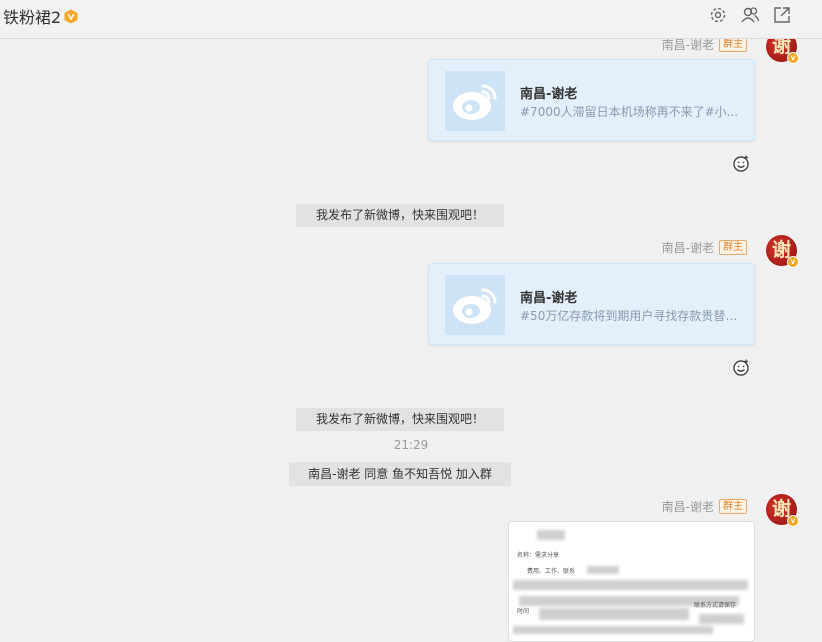 This screenshot has height=642, width=822. I want to click on members-icon, so click(750, 15).